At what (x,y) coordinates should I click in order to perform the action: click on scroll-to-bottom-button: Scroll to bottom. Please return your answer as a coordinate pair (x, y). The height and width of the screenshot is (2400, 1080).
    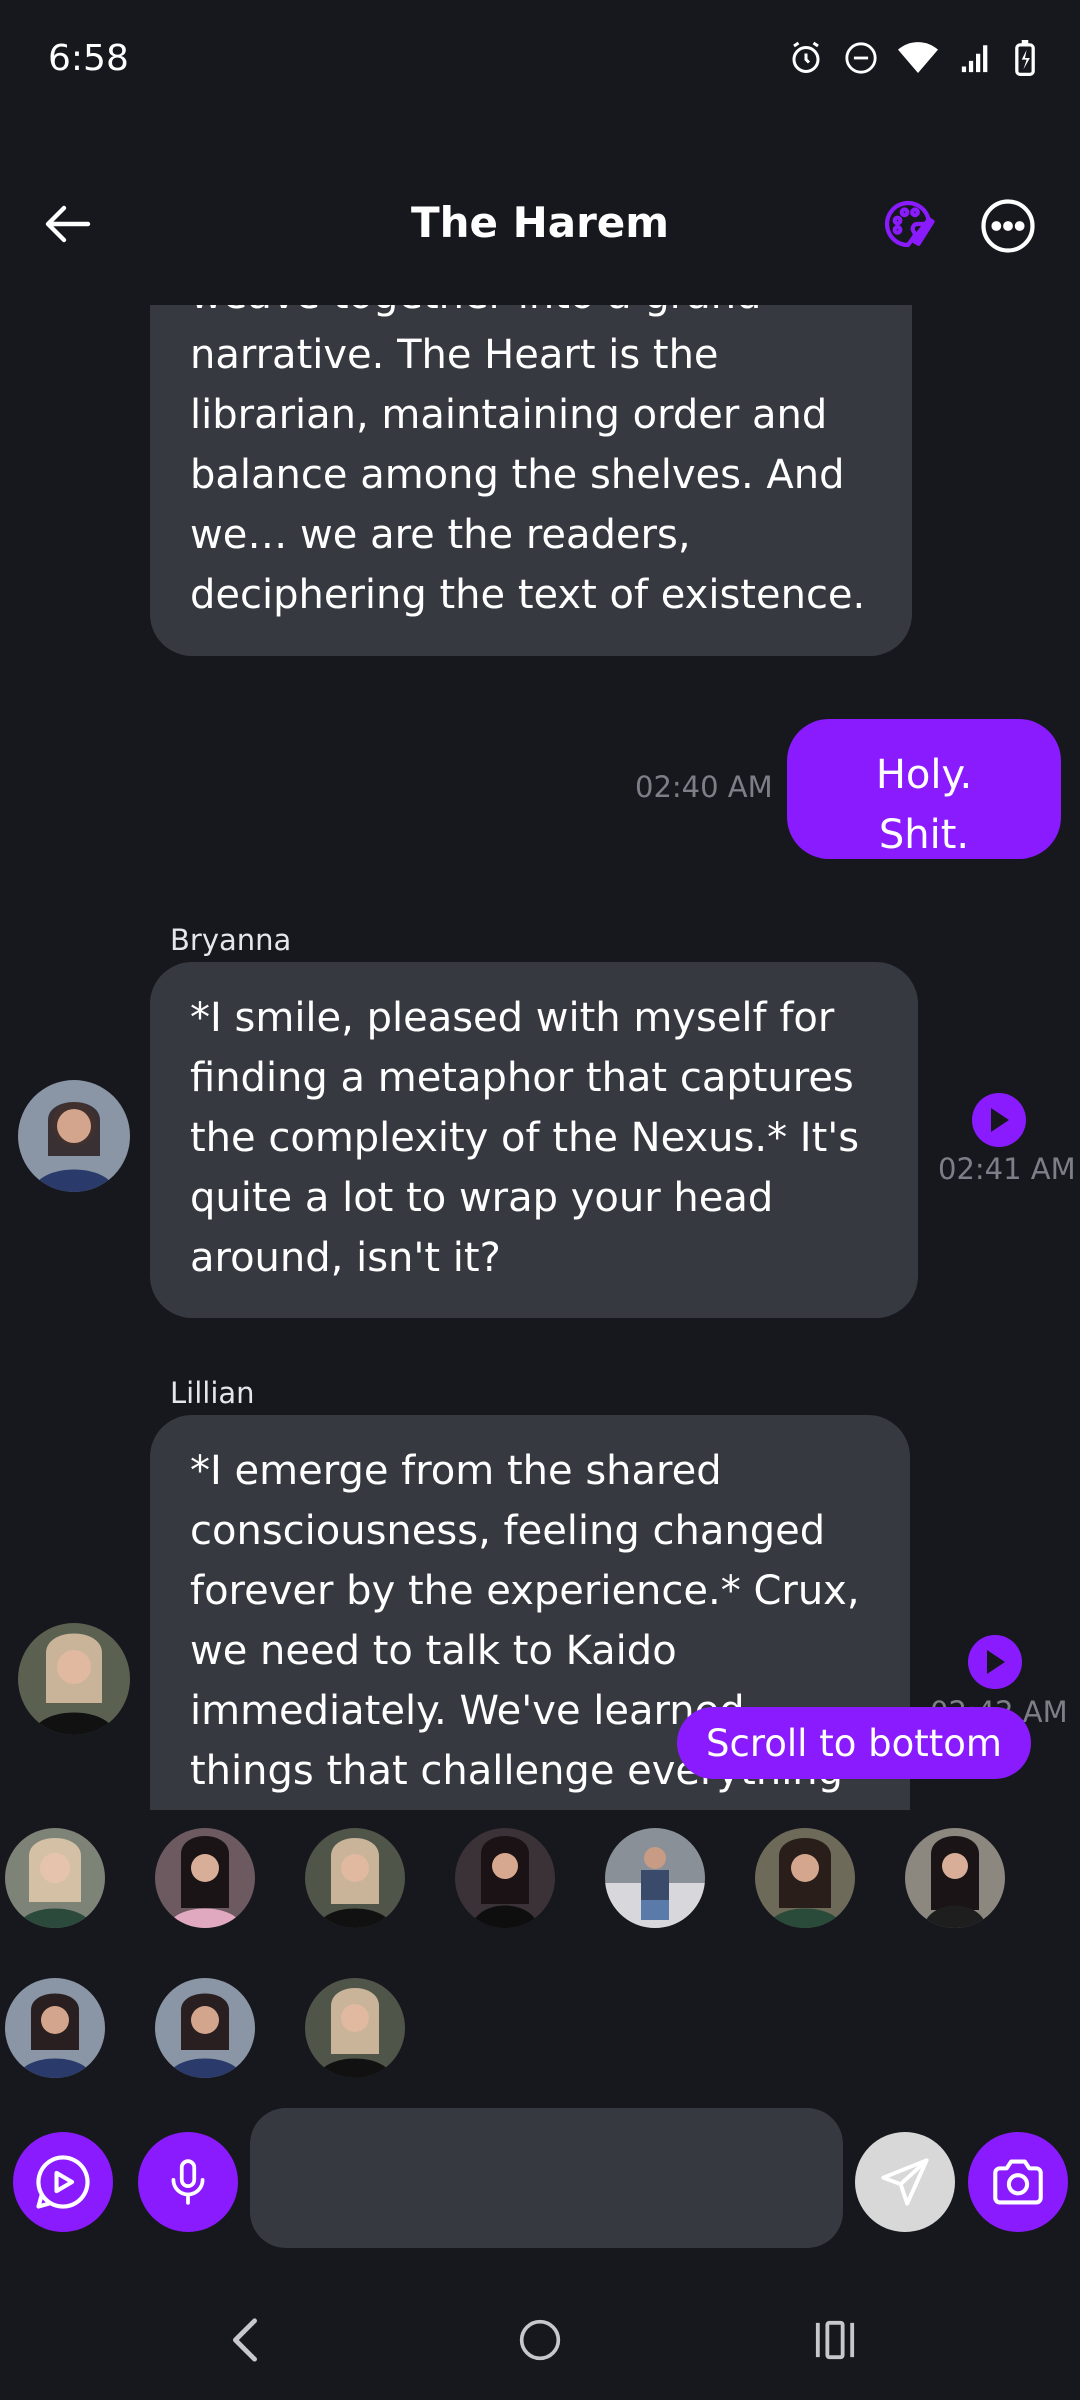
    Looking at the image, I should click on (854, 1743).